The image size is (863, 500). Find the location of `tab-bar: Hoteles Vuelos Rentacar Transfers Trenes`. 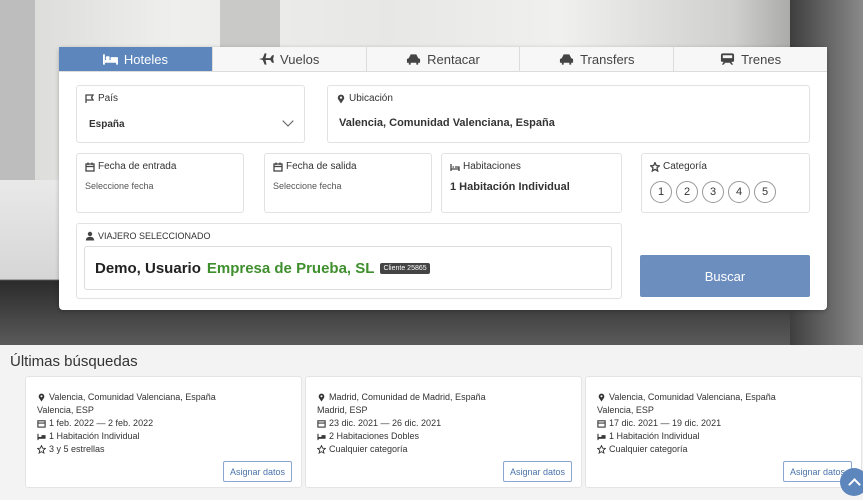

tab-bar: Hoteles Vuelos Rentacar Transfers Trenes is located at coordinates (443, 59).